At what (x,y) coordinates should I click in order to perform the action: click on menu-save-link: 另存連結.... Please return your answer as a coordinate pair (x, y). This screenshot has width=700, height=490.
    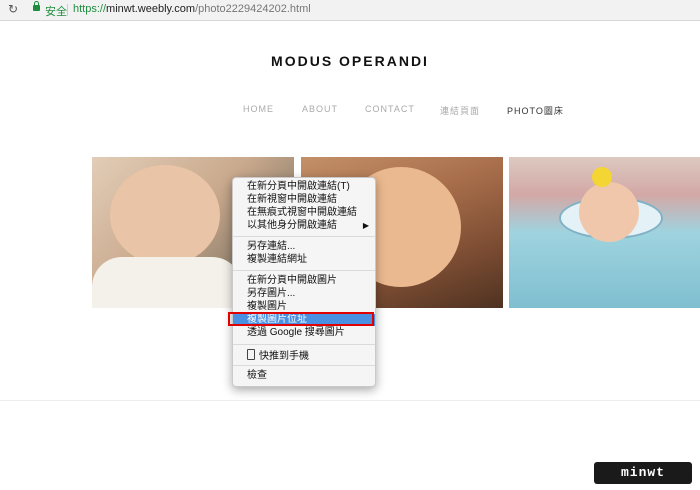
    Looking at the image, I should click on (304, 247).